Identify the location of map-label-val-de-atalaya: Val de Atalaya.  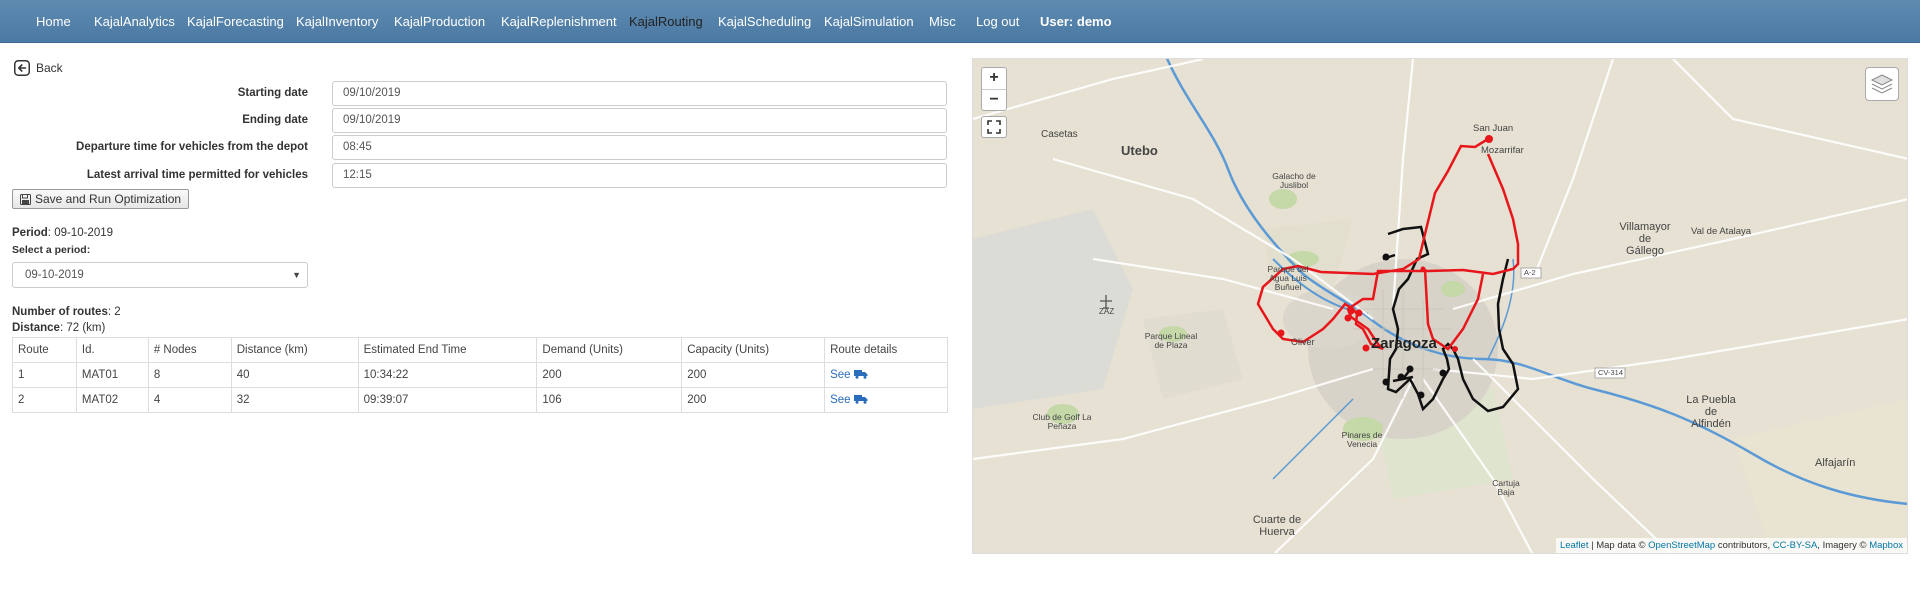
(1721, 231).